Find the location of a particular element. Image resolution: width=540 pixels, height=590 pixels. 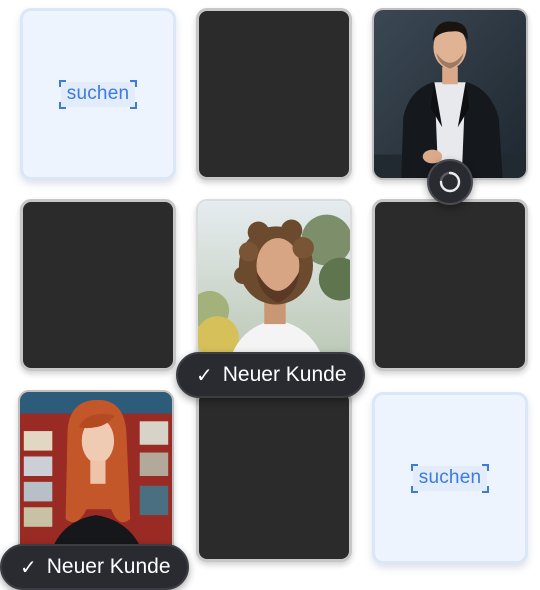

search-tile-top-left: suchen is located at coordinates (98, 94).